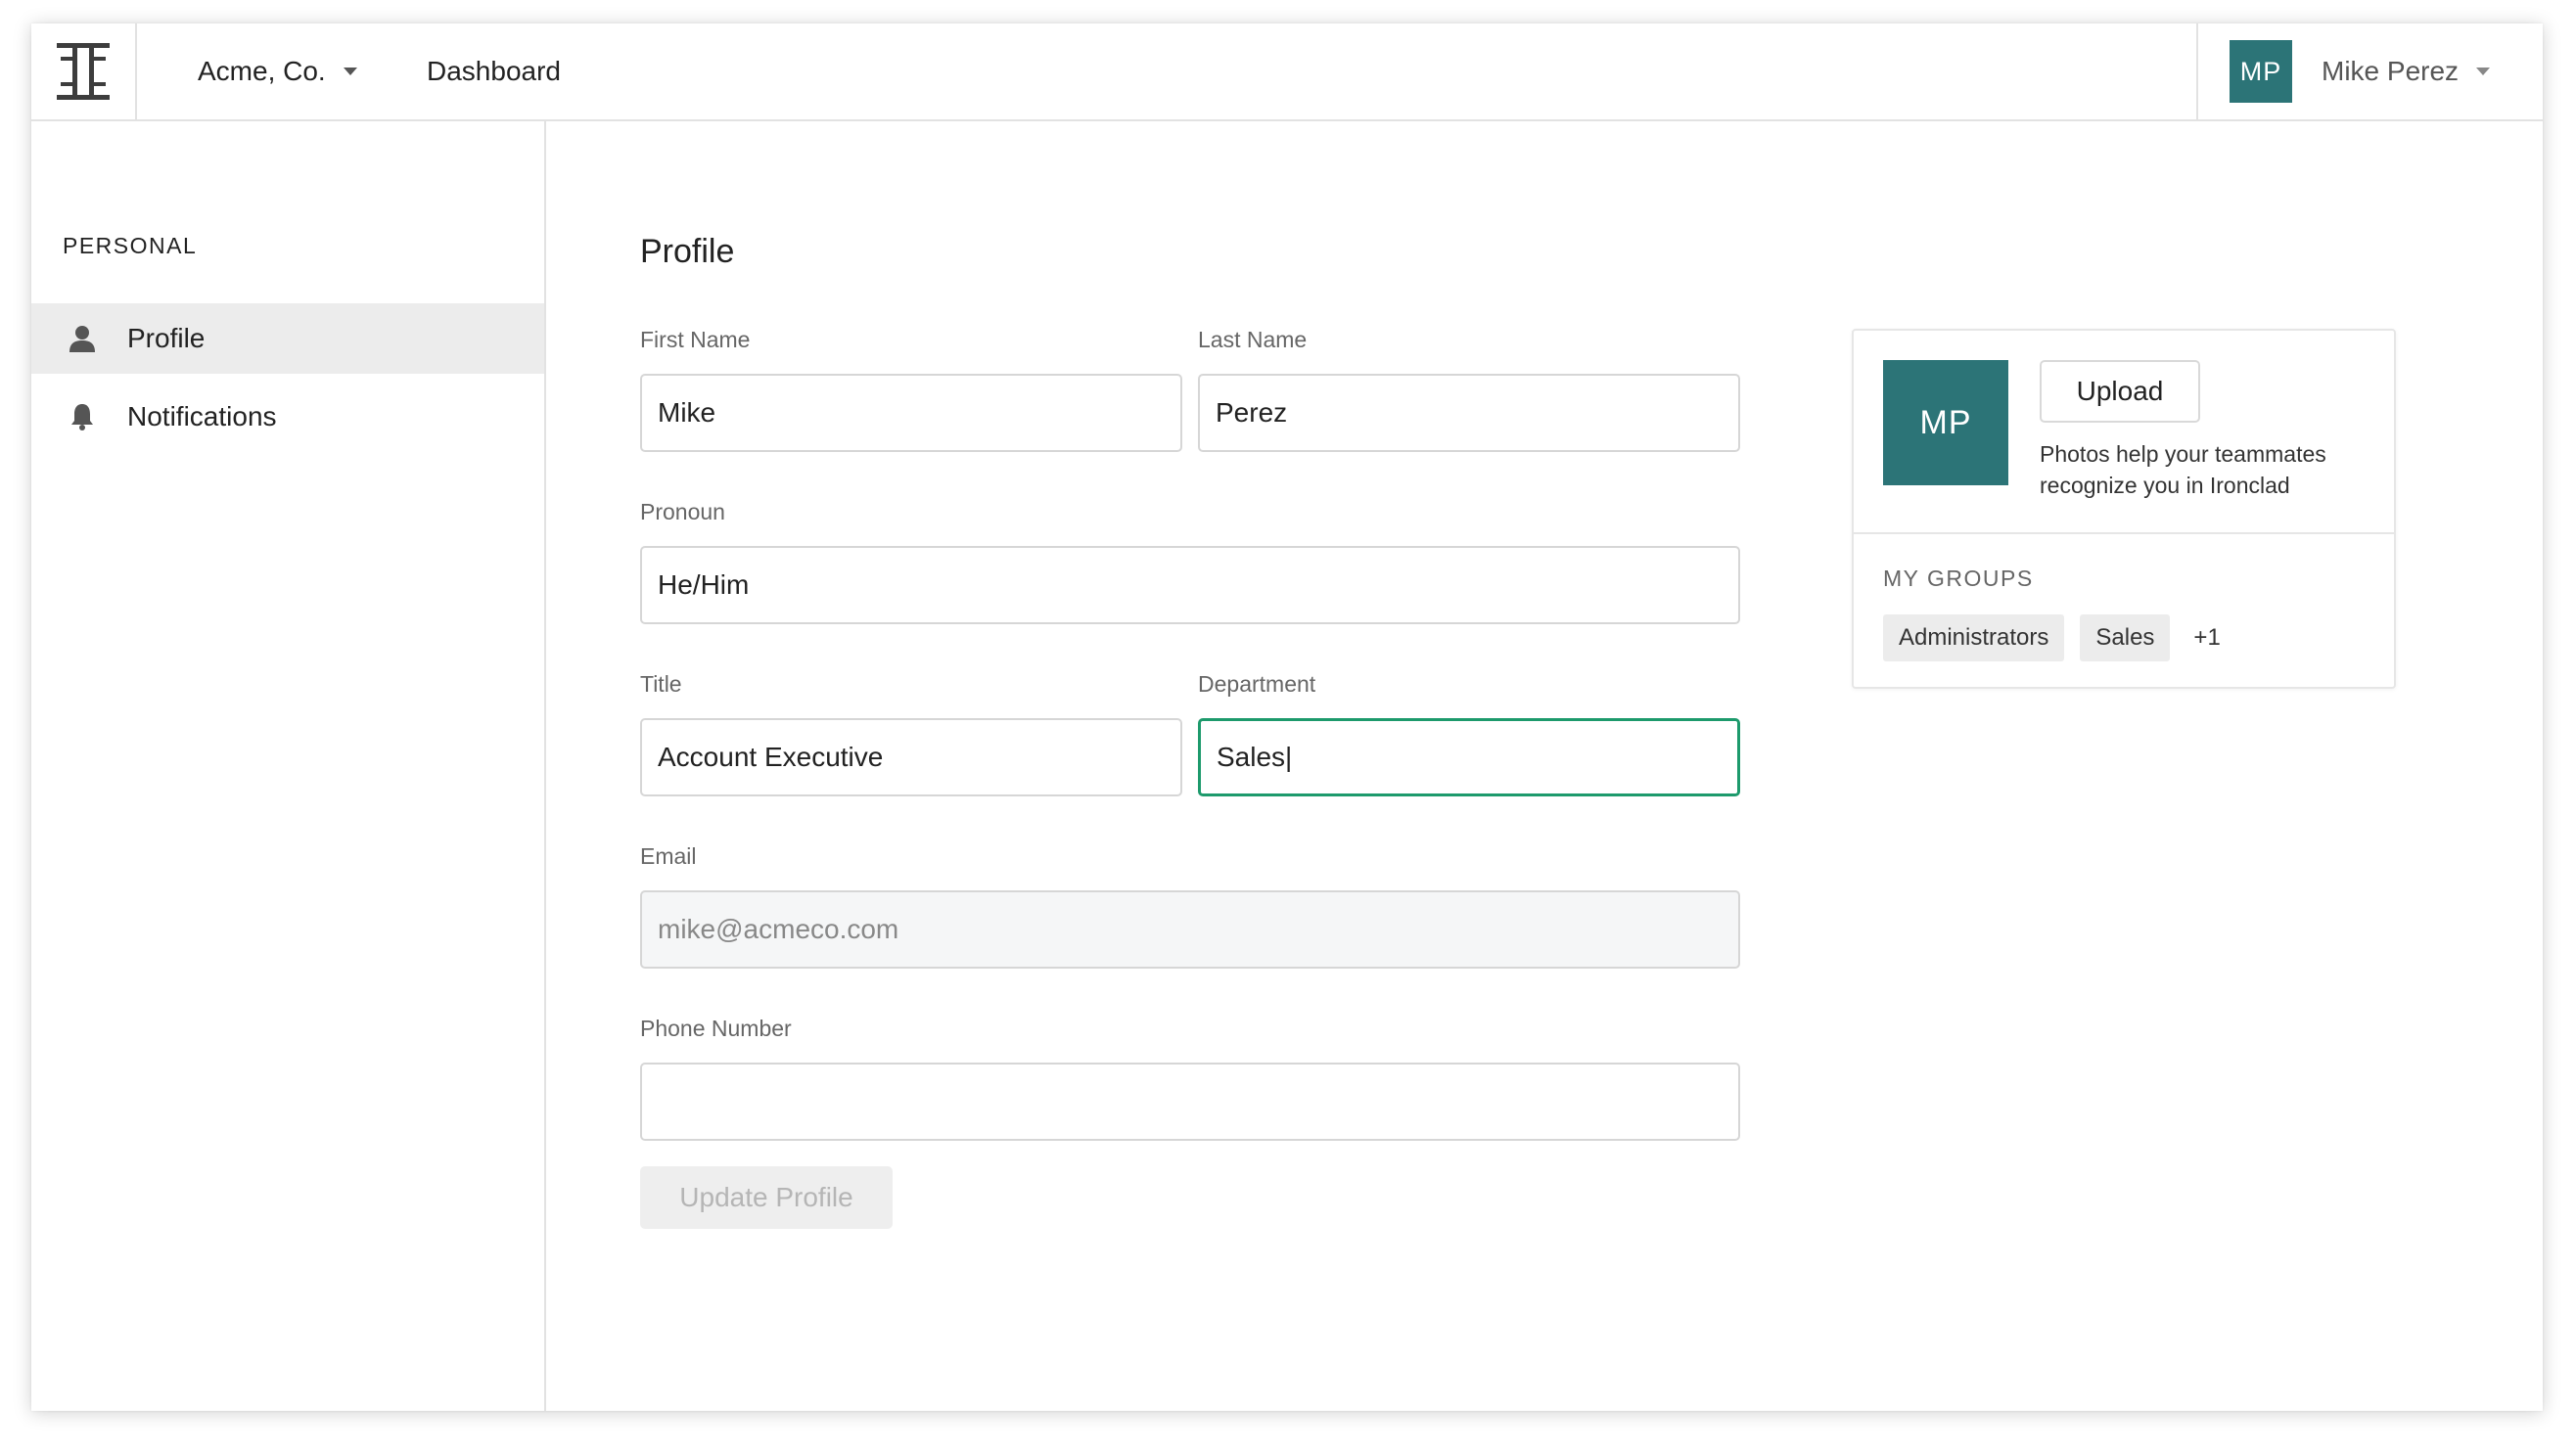 This screenshot has width=2576, height=1450. I want to click on user-menu: MP Mike Perez, so click(2369, 71).